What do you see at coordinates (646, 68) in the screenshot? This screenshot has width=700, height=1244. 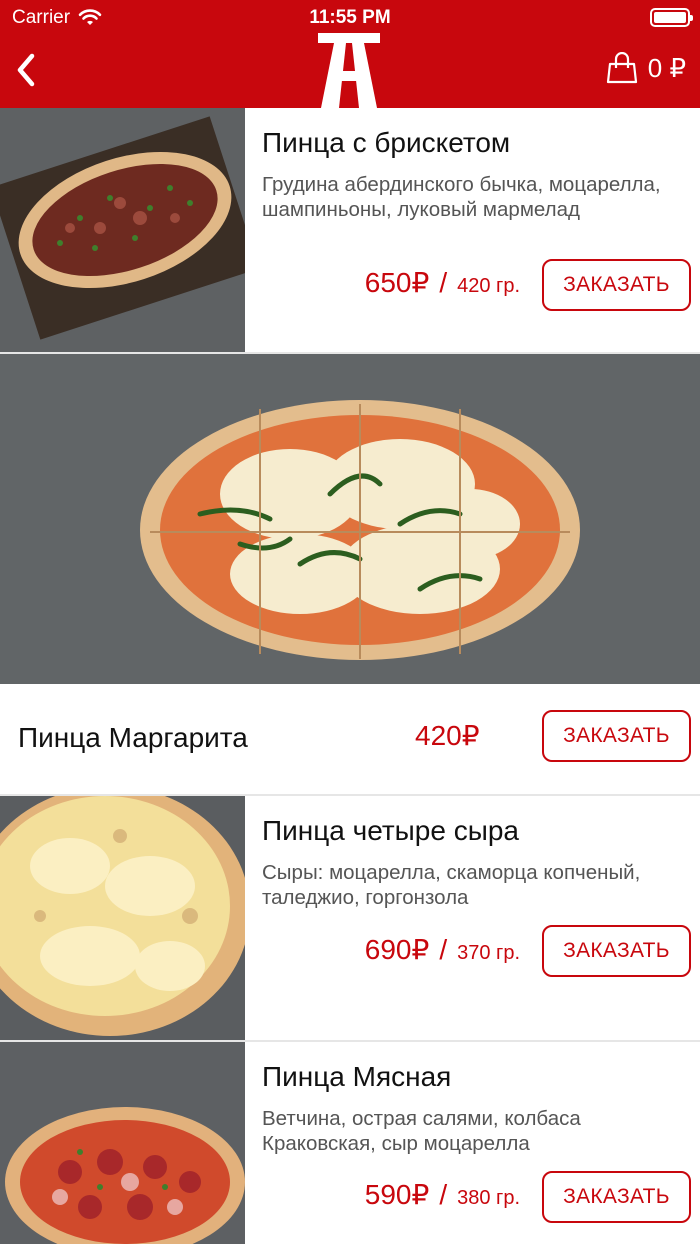 I see `cart-button: 0 ₽` at bounding box center [646, 68].